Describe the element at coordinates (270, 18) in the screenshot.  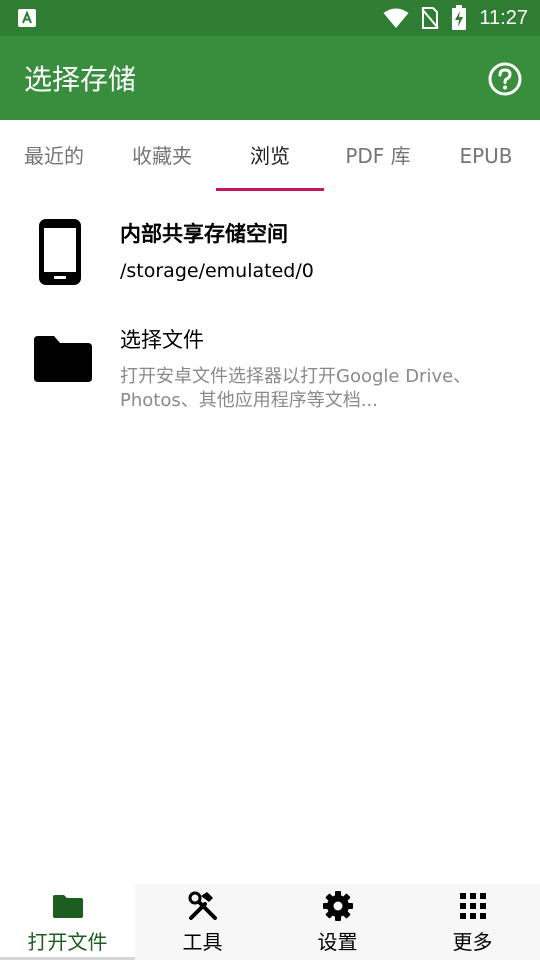
I see `status-bar: 11:27` at that location.